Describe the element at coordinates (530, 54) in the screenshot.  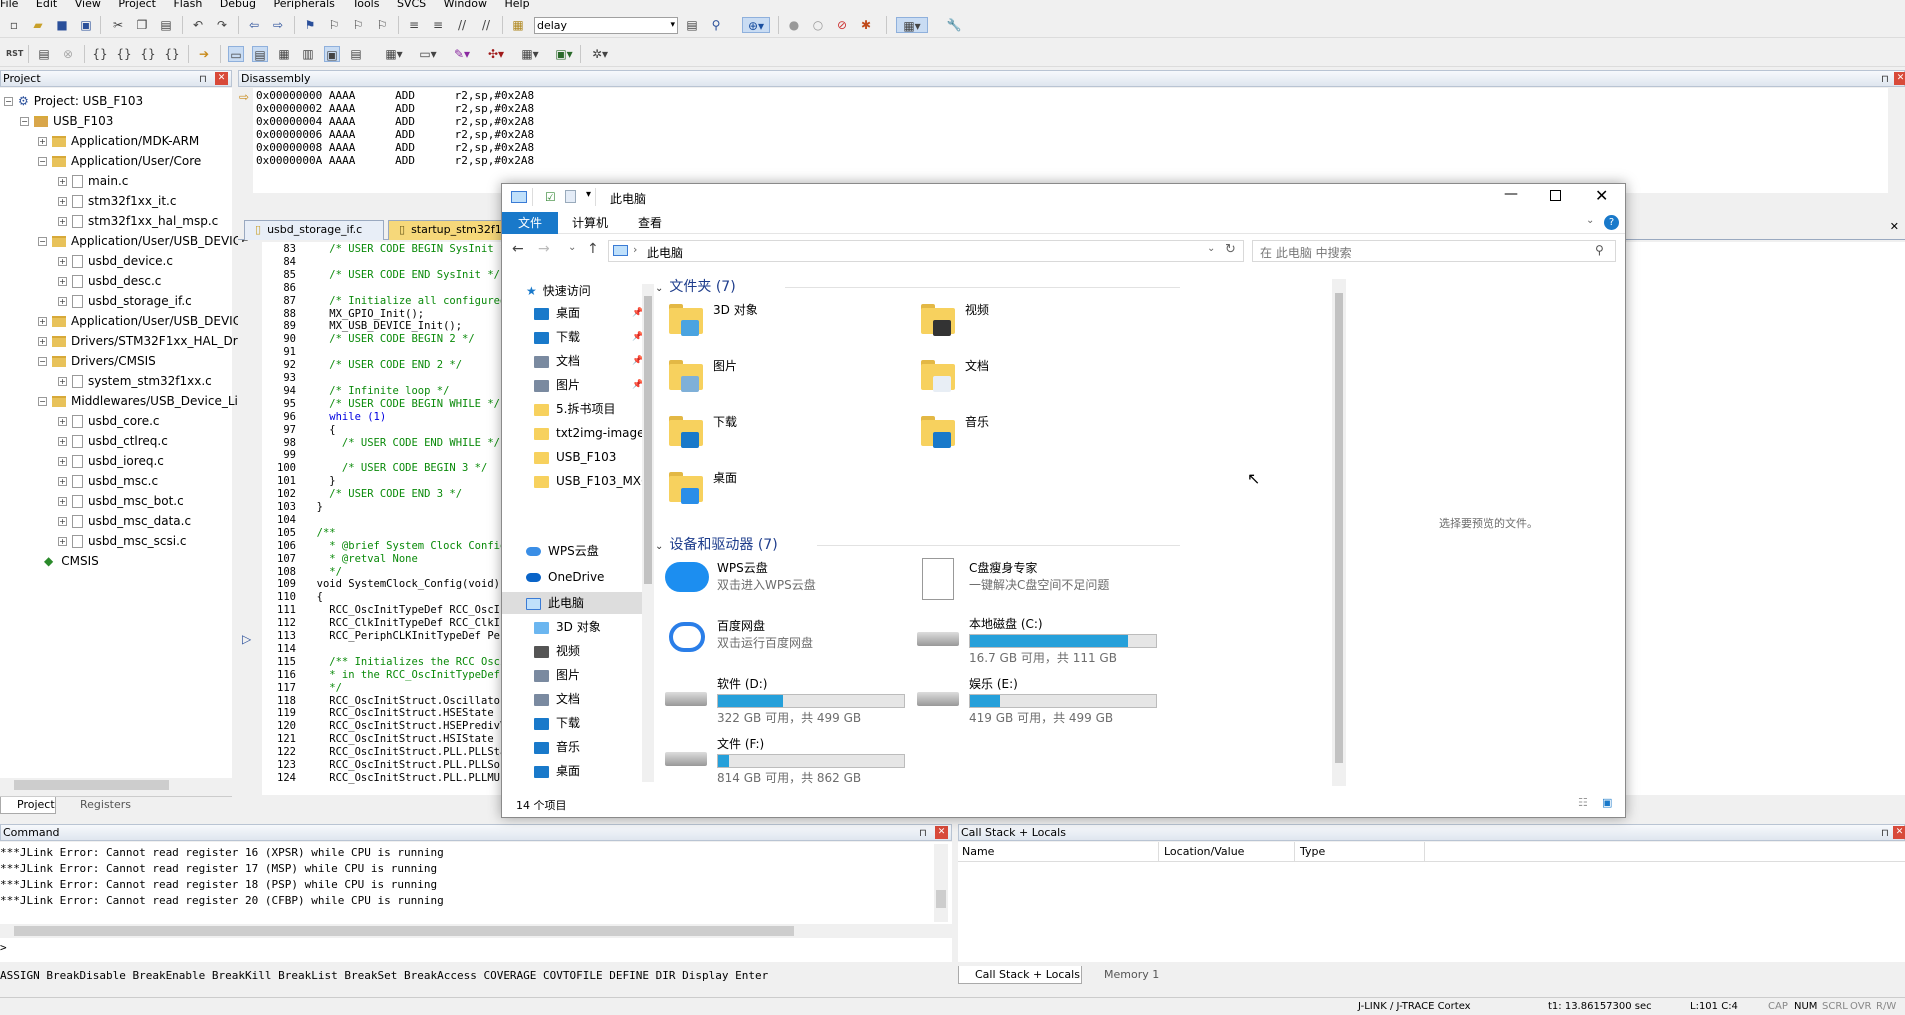
I see `system-viewer-icon: ▦▾` at that location.